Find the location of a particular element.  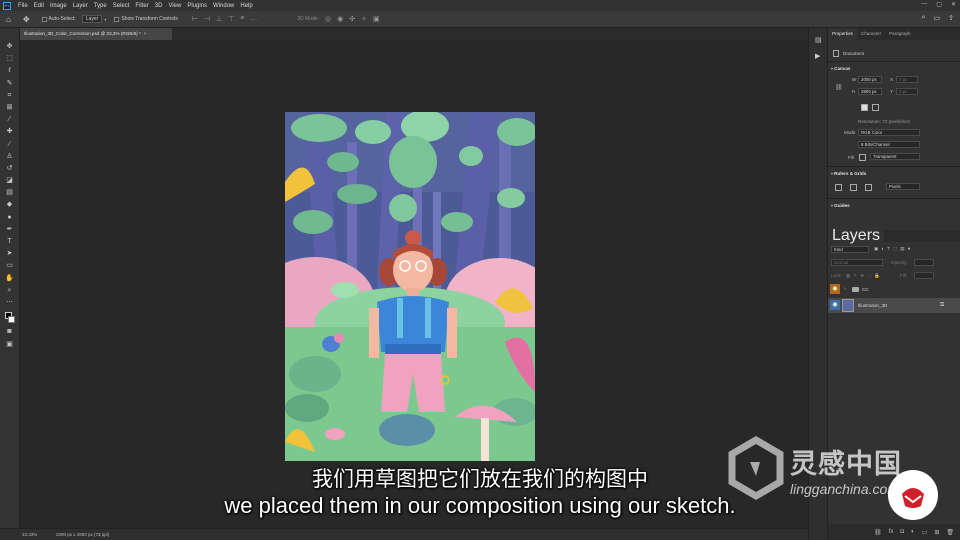

menu-plugins: Plugins is located at coordinates (197, 6).